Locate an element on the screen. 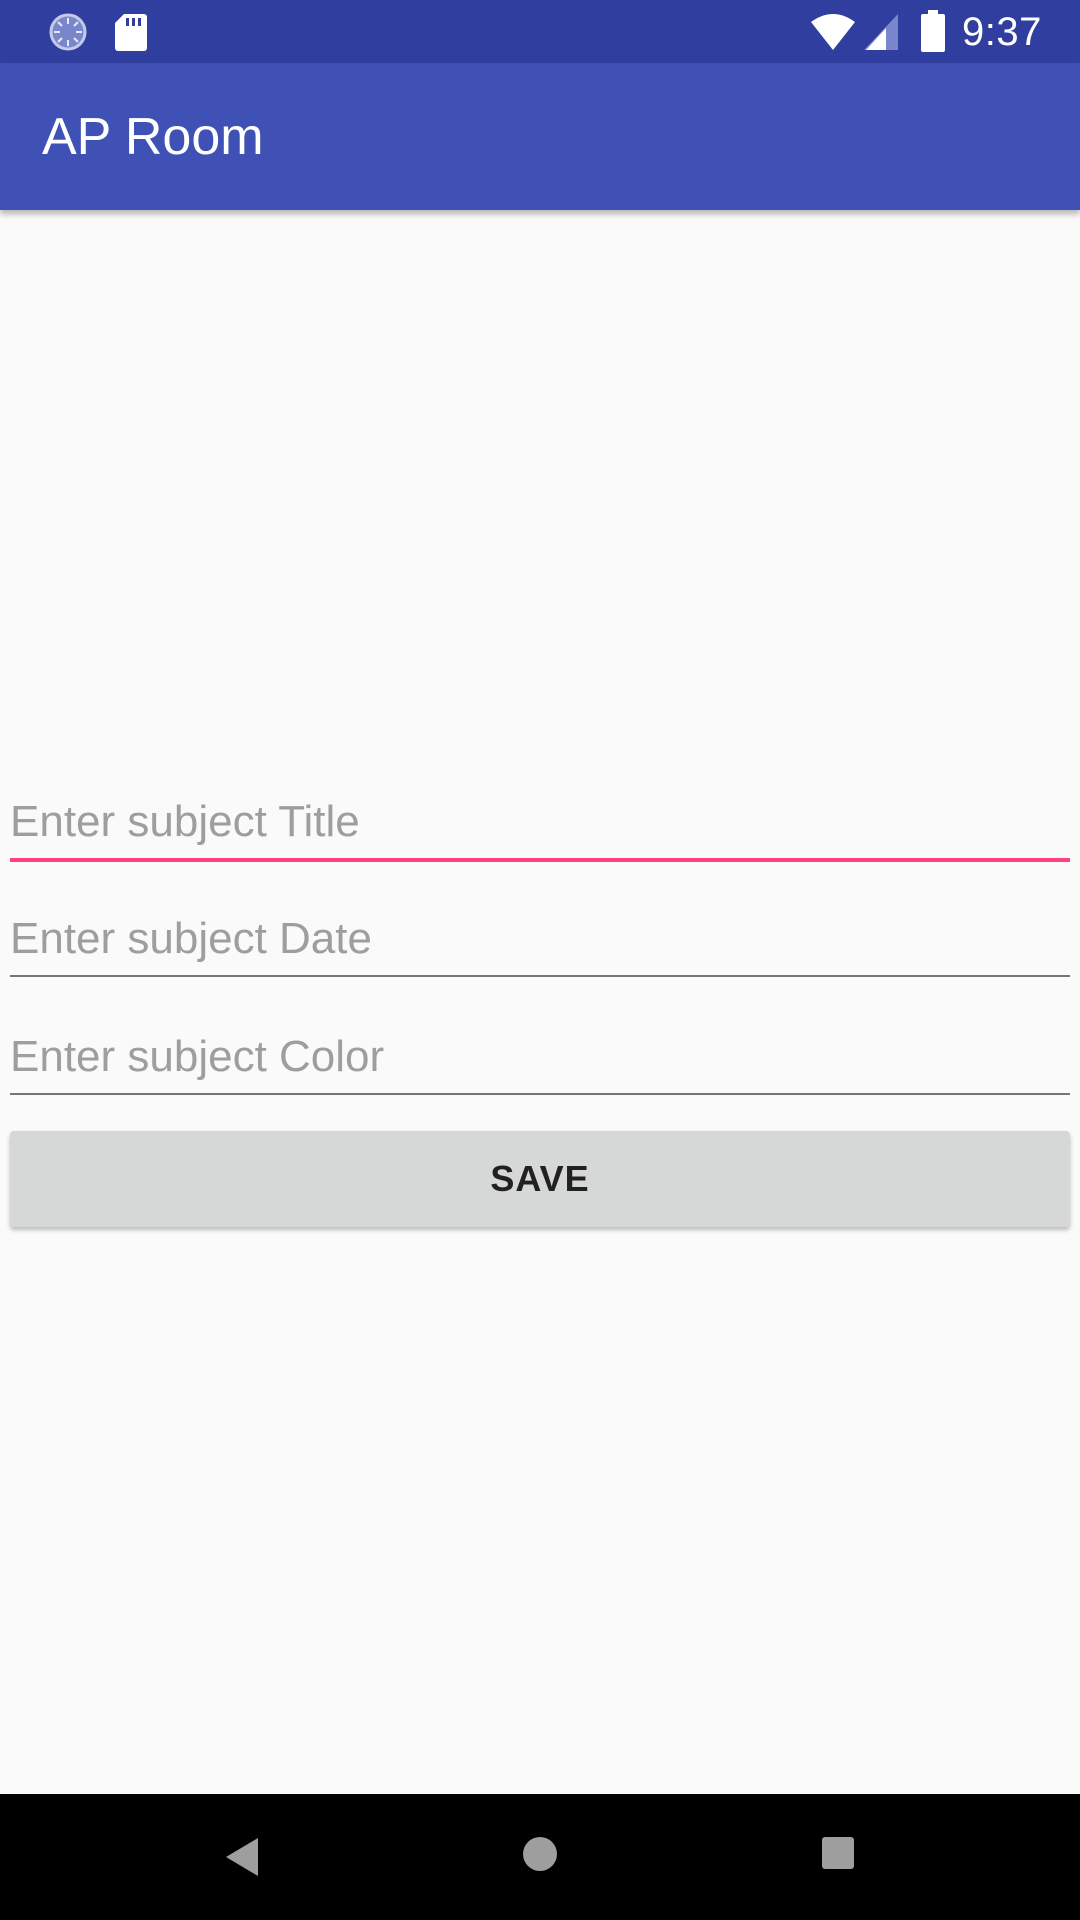 The height and width of the screenshot is (1920, 1080). signal-icon is located at coordinates (881, 32).